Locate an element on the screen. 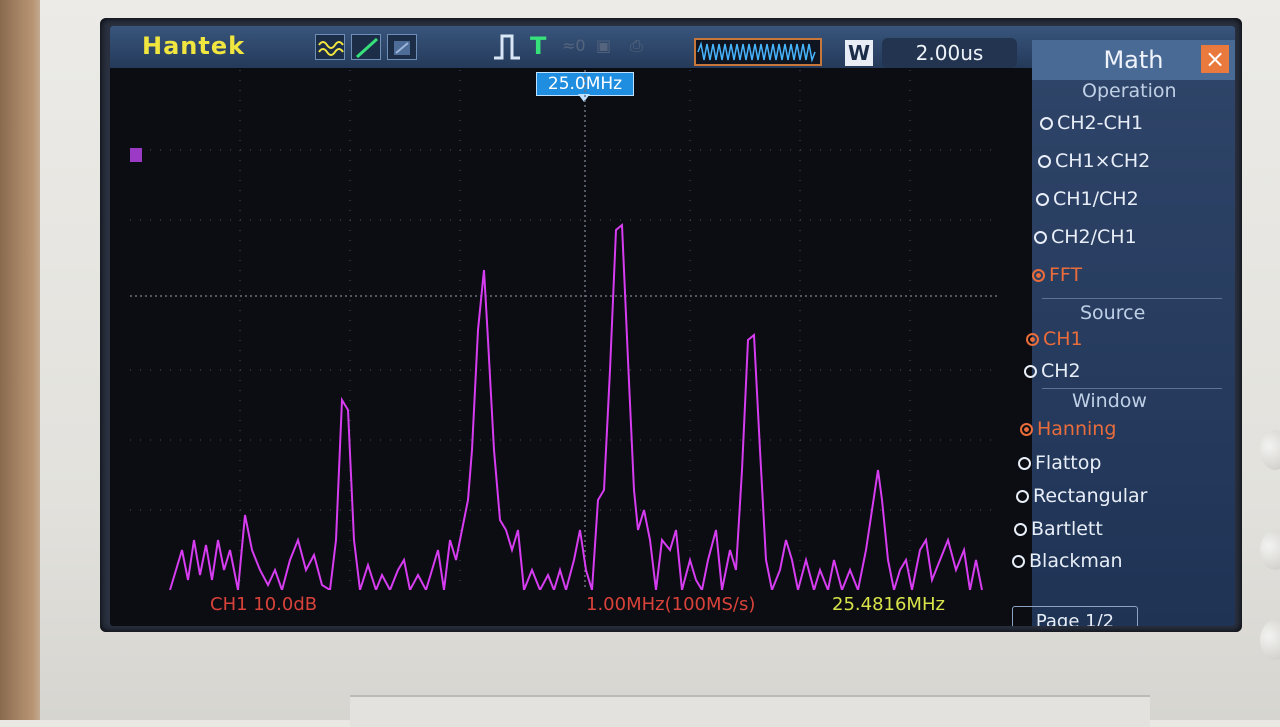 Image resolution: width=1280 pixels, height=727 pixels. option-flattop: Flattop is located at coordinates (1059, 463).